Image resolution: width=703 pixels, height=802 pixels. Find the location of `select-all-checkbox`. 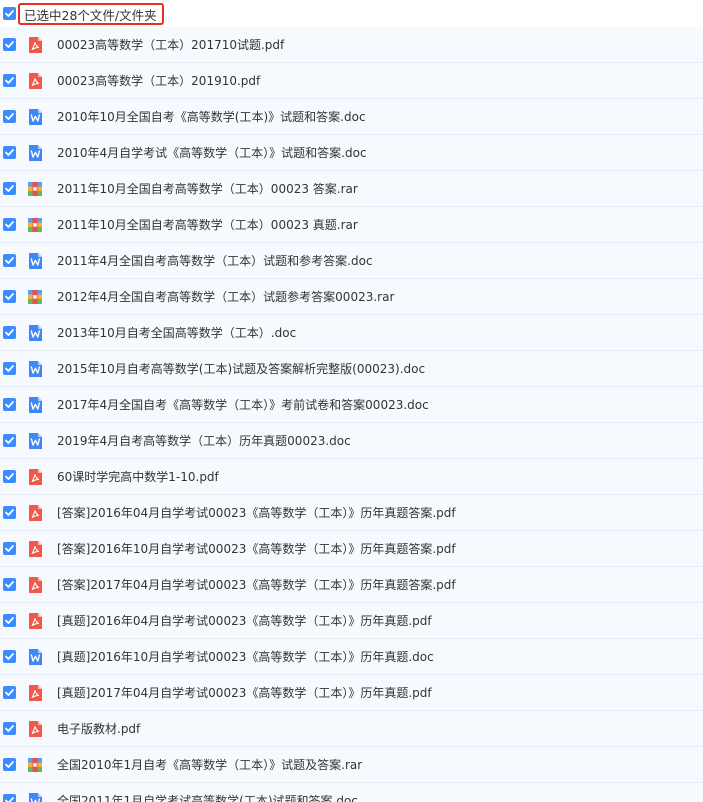

select-all-checkbox is located at coordinates (9, 13).